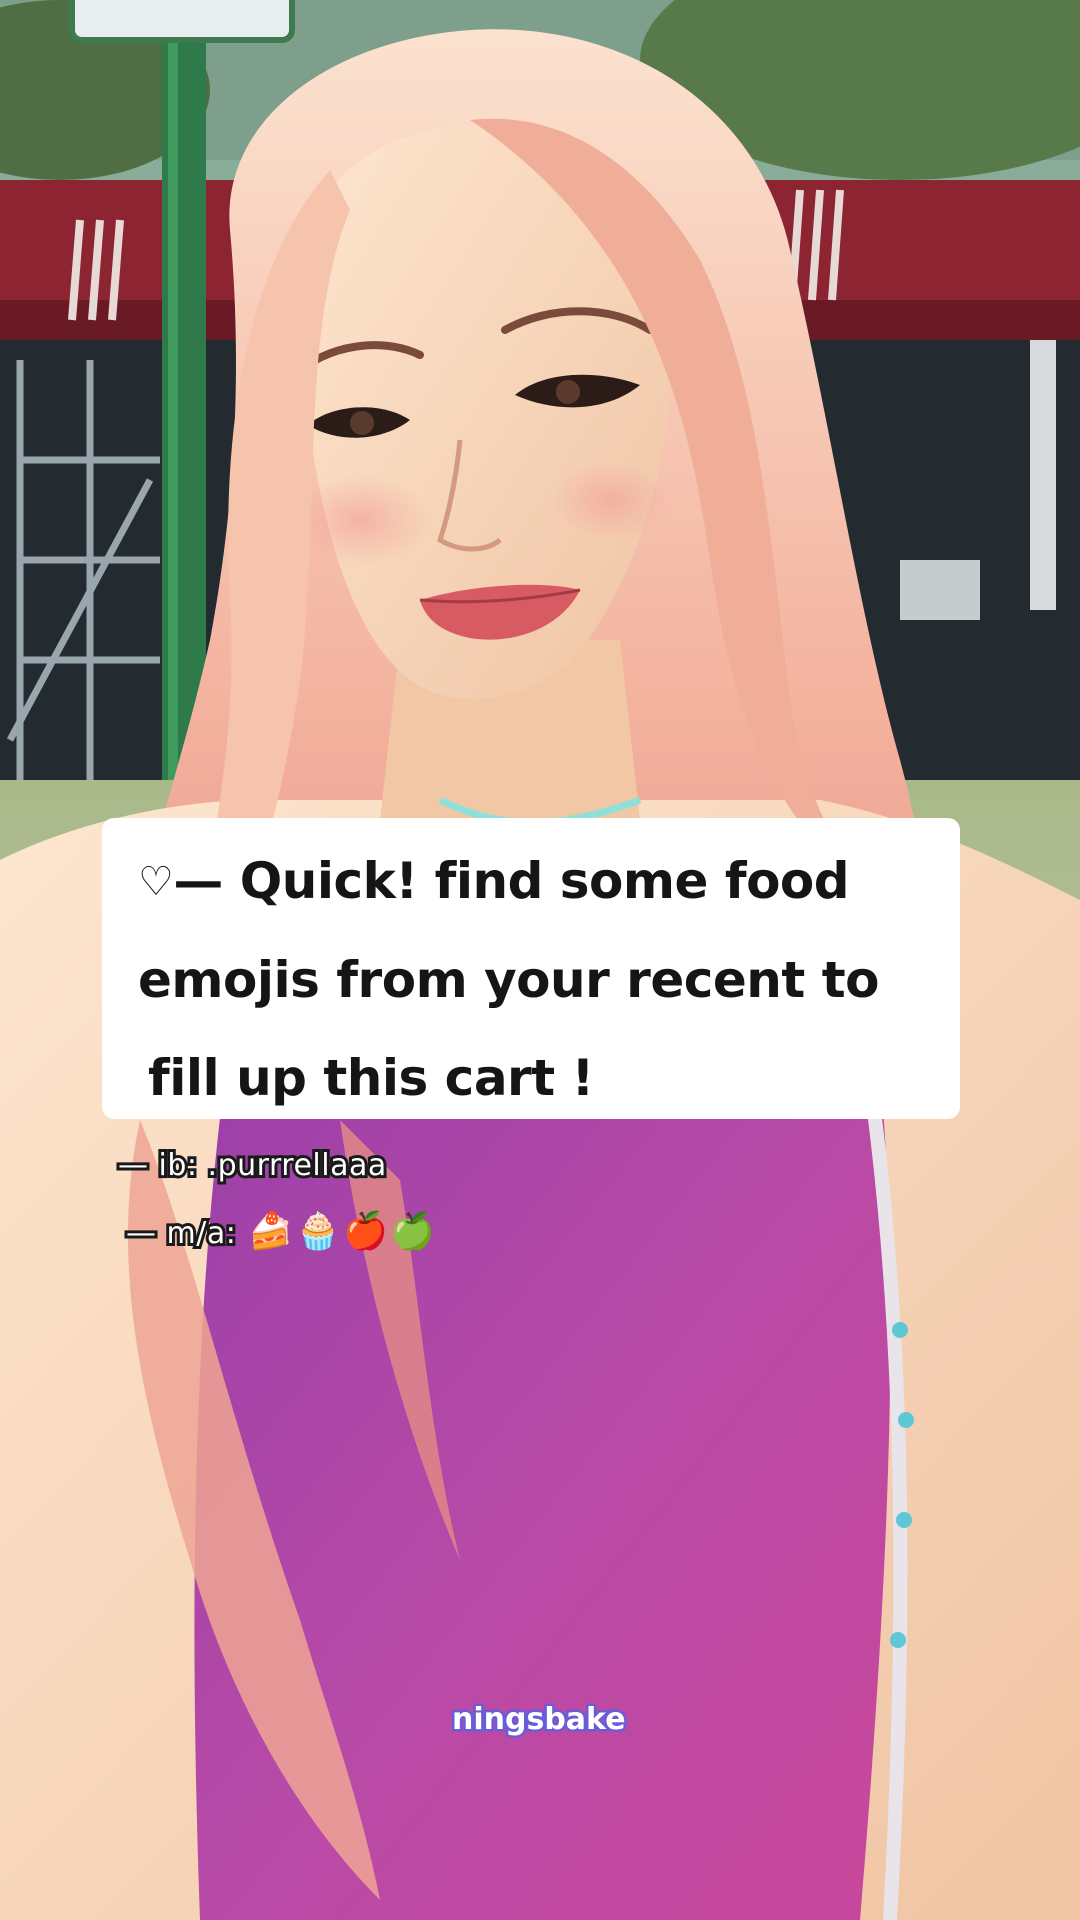 Image resolution: width=1080 pixels, height=1920 pixels. What do you see at coordinates (365, 1231) in the screenshot?
I see `red-apple-emoji: 🍎` at bounding box center [365, 1231].